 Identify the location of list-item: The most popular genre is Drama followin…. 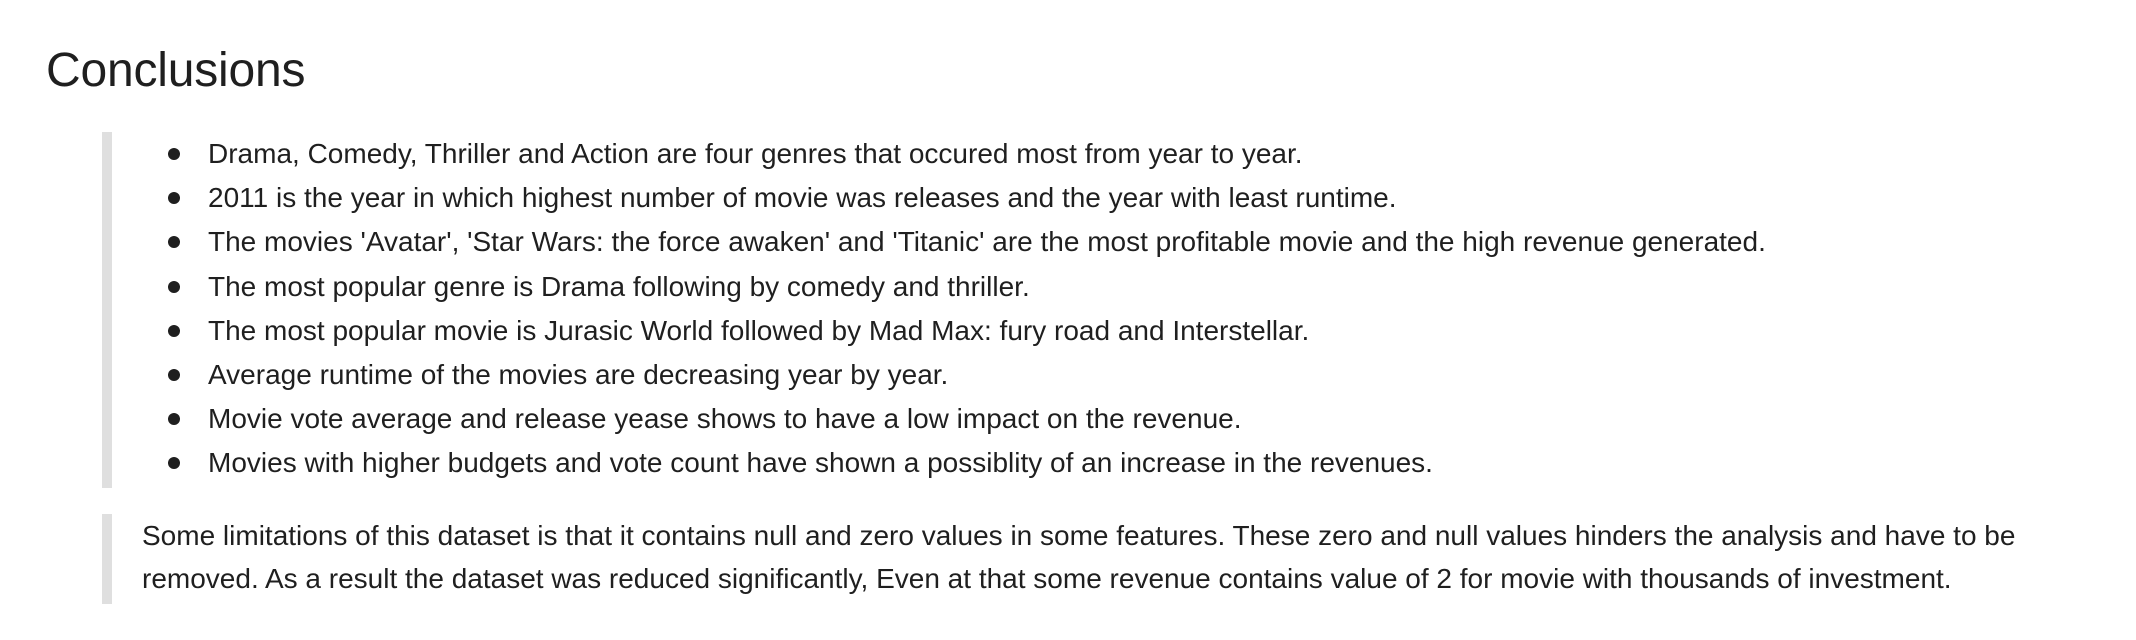
(967, 287).